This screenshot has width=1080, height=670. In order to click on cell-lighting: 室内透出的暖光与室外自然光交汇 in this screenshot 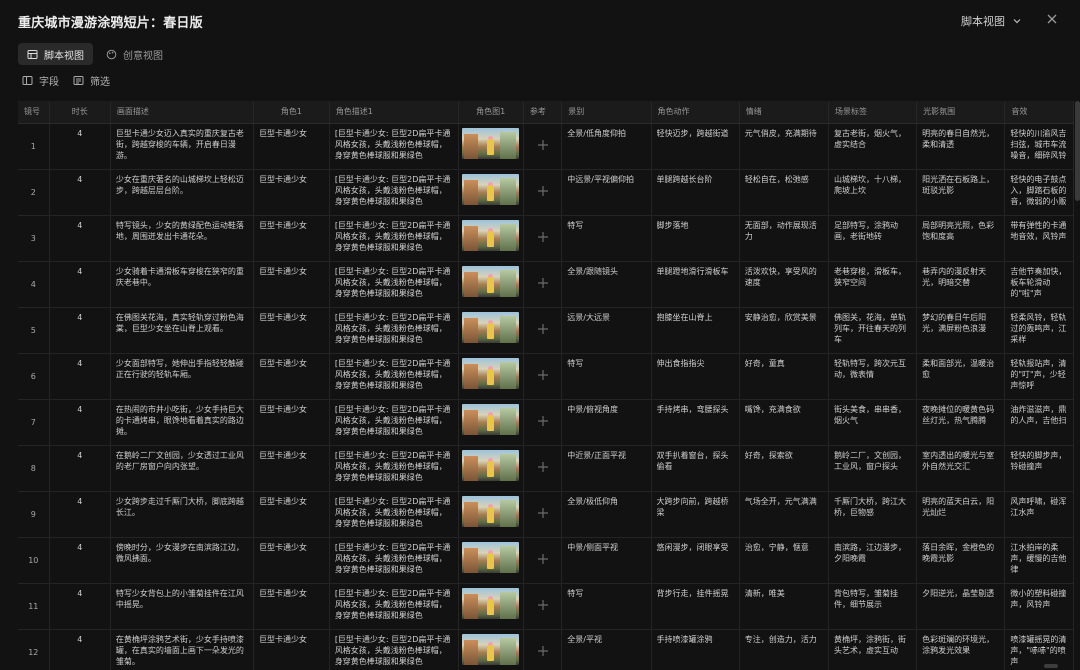, I will do `click(961, 468)`.